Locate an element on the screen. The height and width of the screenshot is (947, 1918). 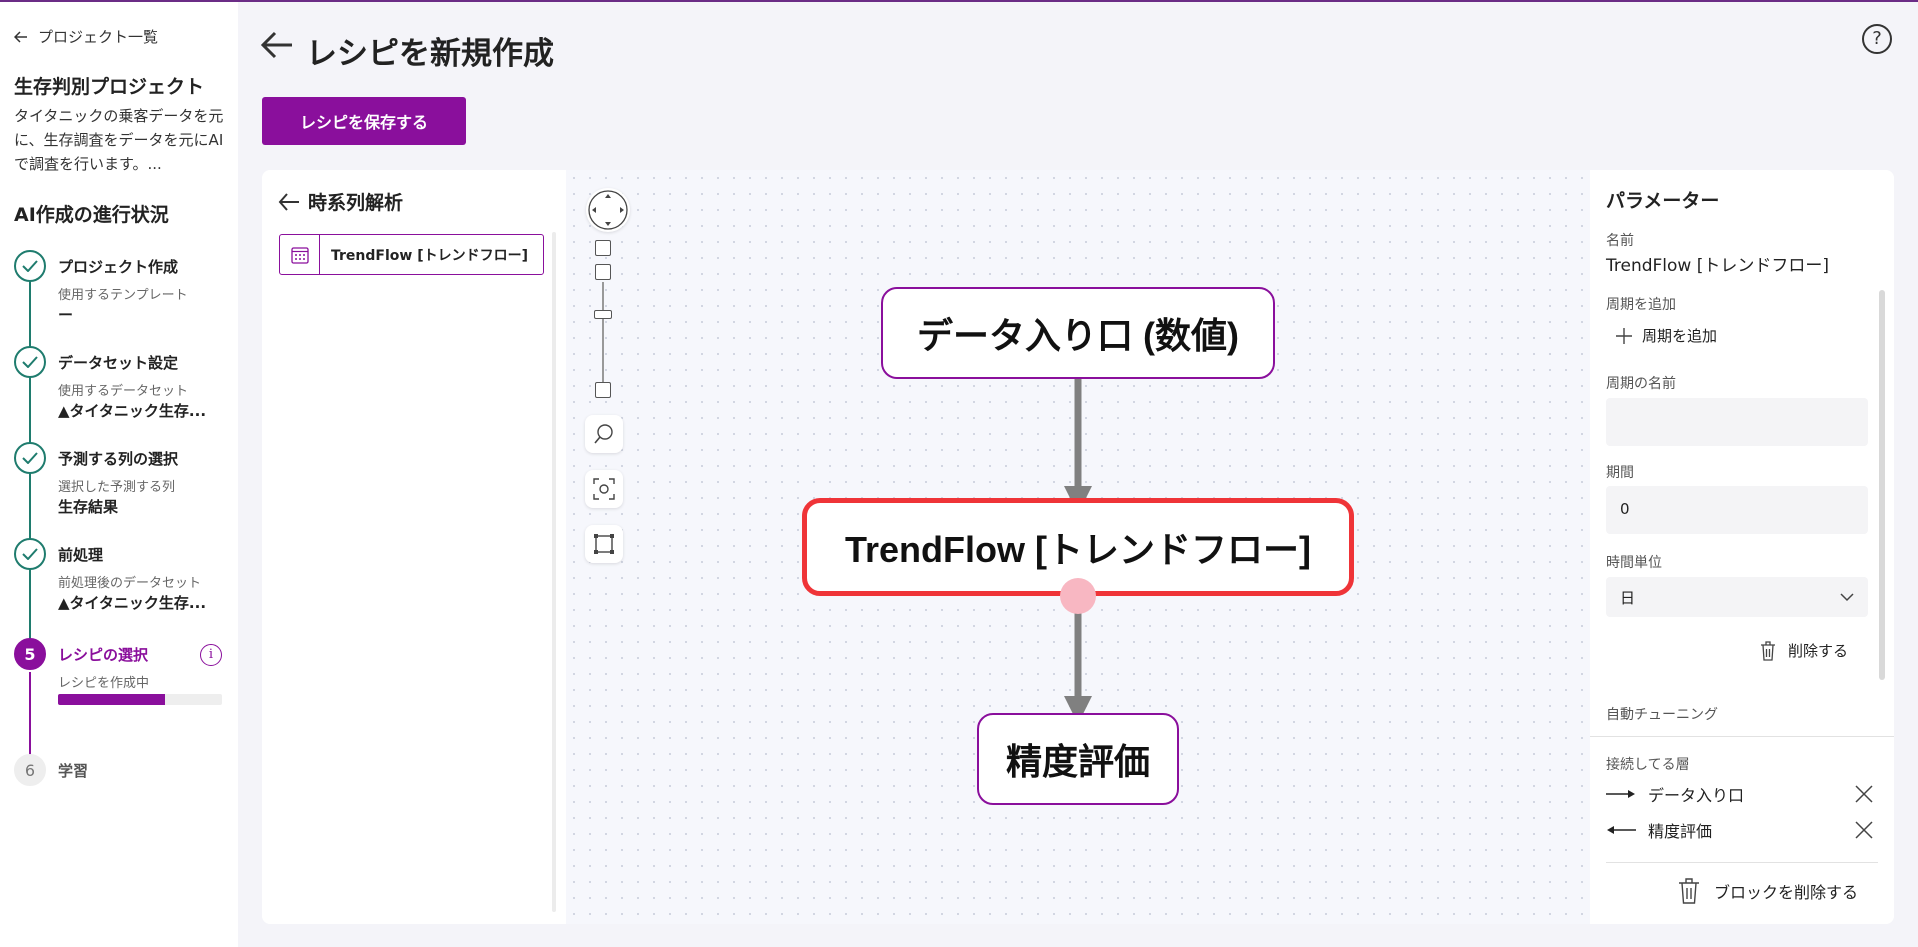
step-number: 5 is located at coordinates (30, 654).